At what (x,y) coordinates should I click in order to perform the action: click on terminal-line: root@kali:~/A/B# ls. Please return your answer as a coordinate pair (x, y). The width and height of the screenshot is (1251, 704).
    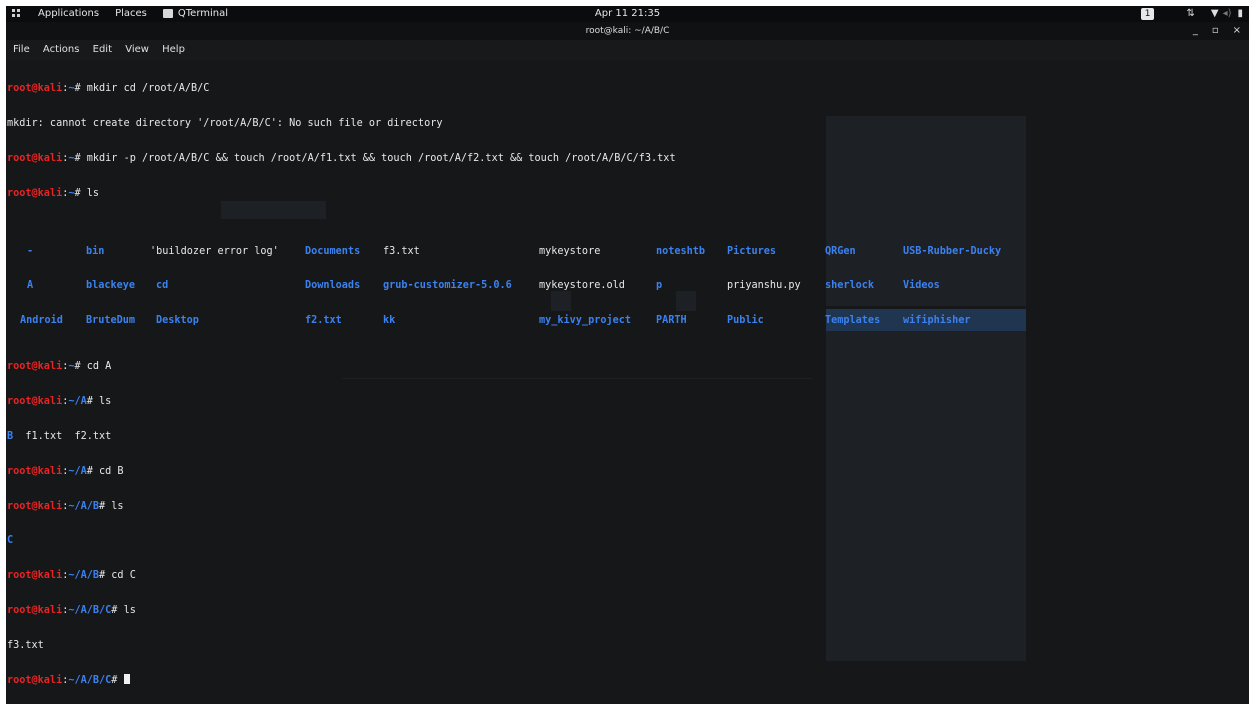
    Looking at the image, I should click on (65, 506).